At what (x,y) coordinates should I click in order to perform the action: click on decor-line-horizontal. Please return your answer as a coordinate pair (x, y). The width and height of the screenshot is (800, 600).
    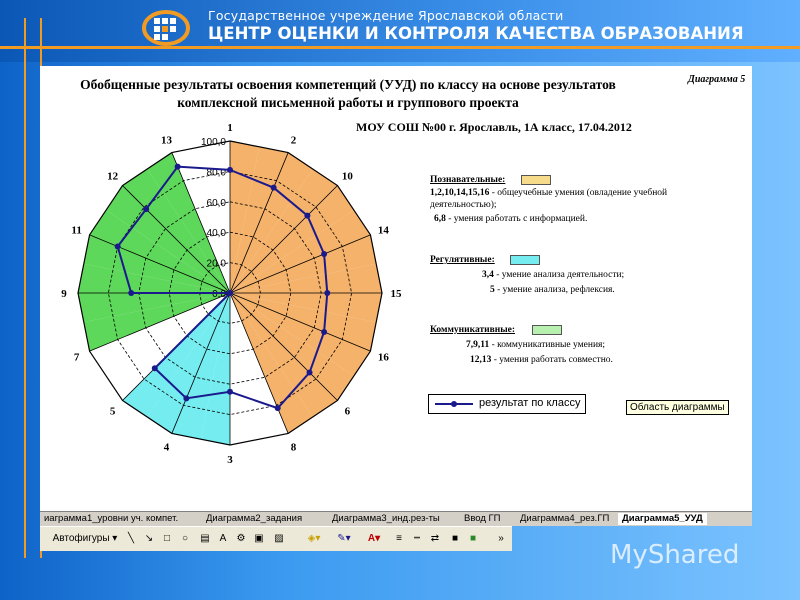
    Looking at the image, I should click on (400, 47).